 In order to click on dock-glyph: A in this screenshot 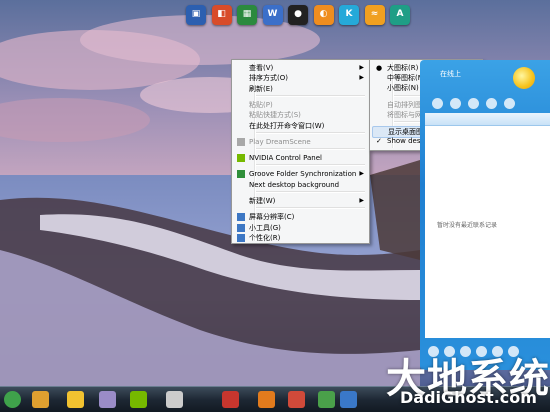, I will do `click(400, 14)`.